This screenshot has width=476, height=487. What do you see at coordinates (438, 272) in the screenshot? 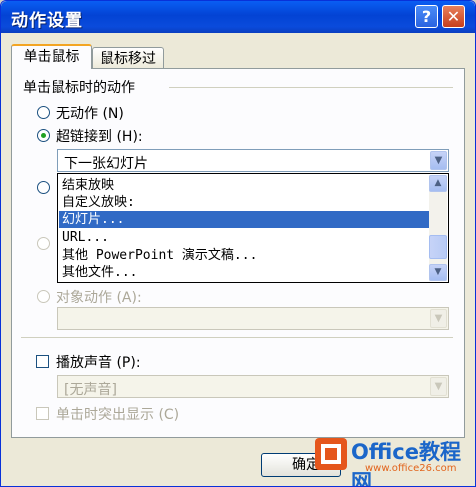
I see `scroll-down-icon: ▼` at bounding box center [438, 272].